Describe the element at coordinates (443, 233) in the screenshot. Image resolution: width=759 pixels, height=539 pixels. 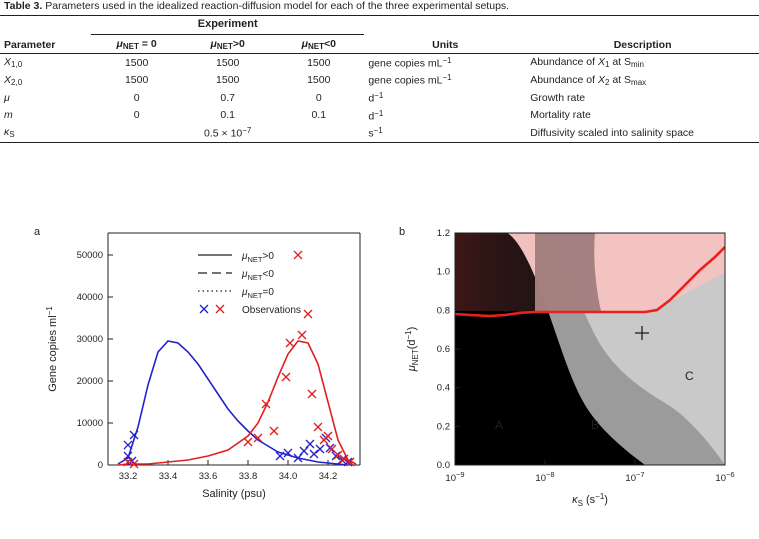
I see `svg-text: 1.2` at that location.